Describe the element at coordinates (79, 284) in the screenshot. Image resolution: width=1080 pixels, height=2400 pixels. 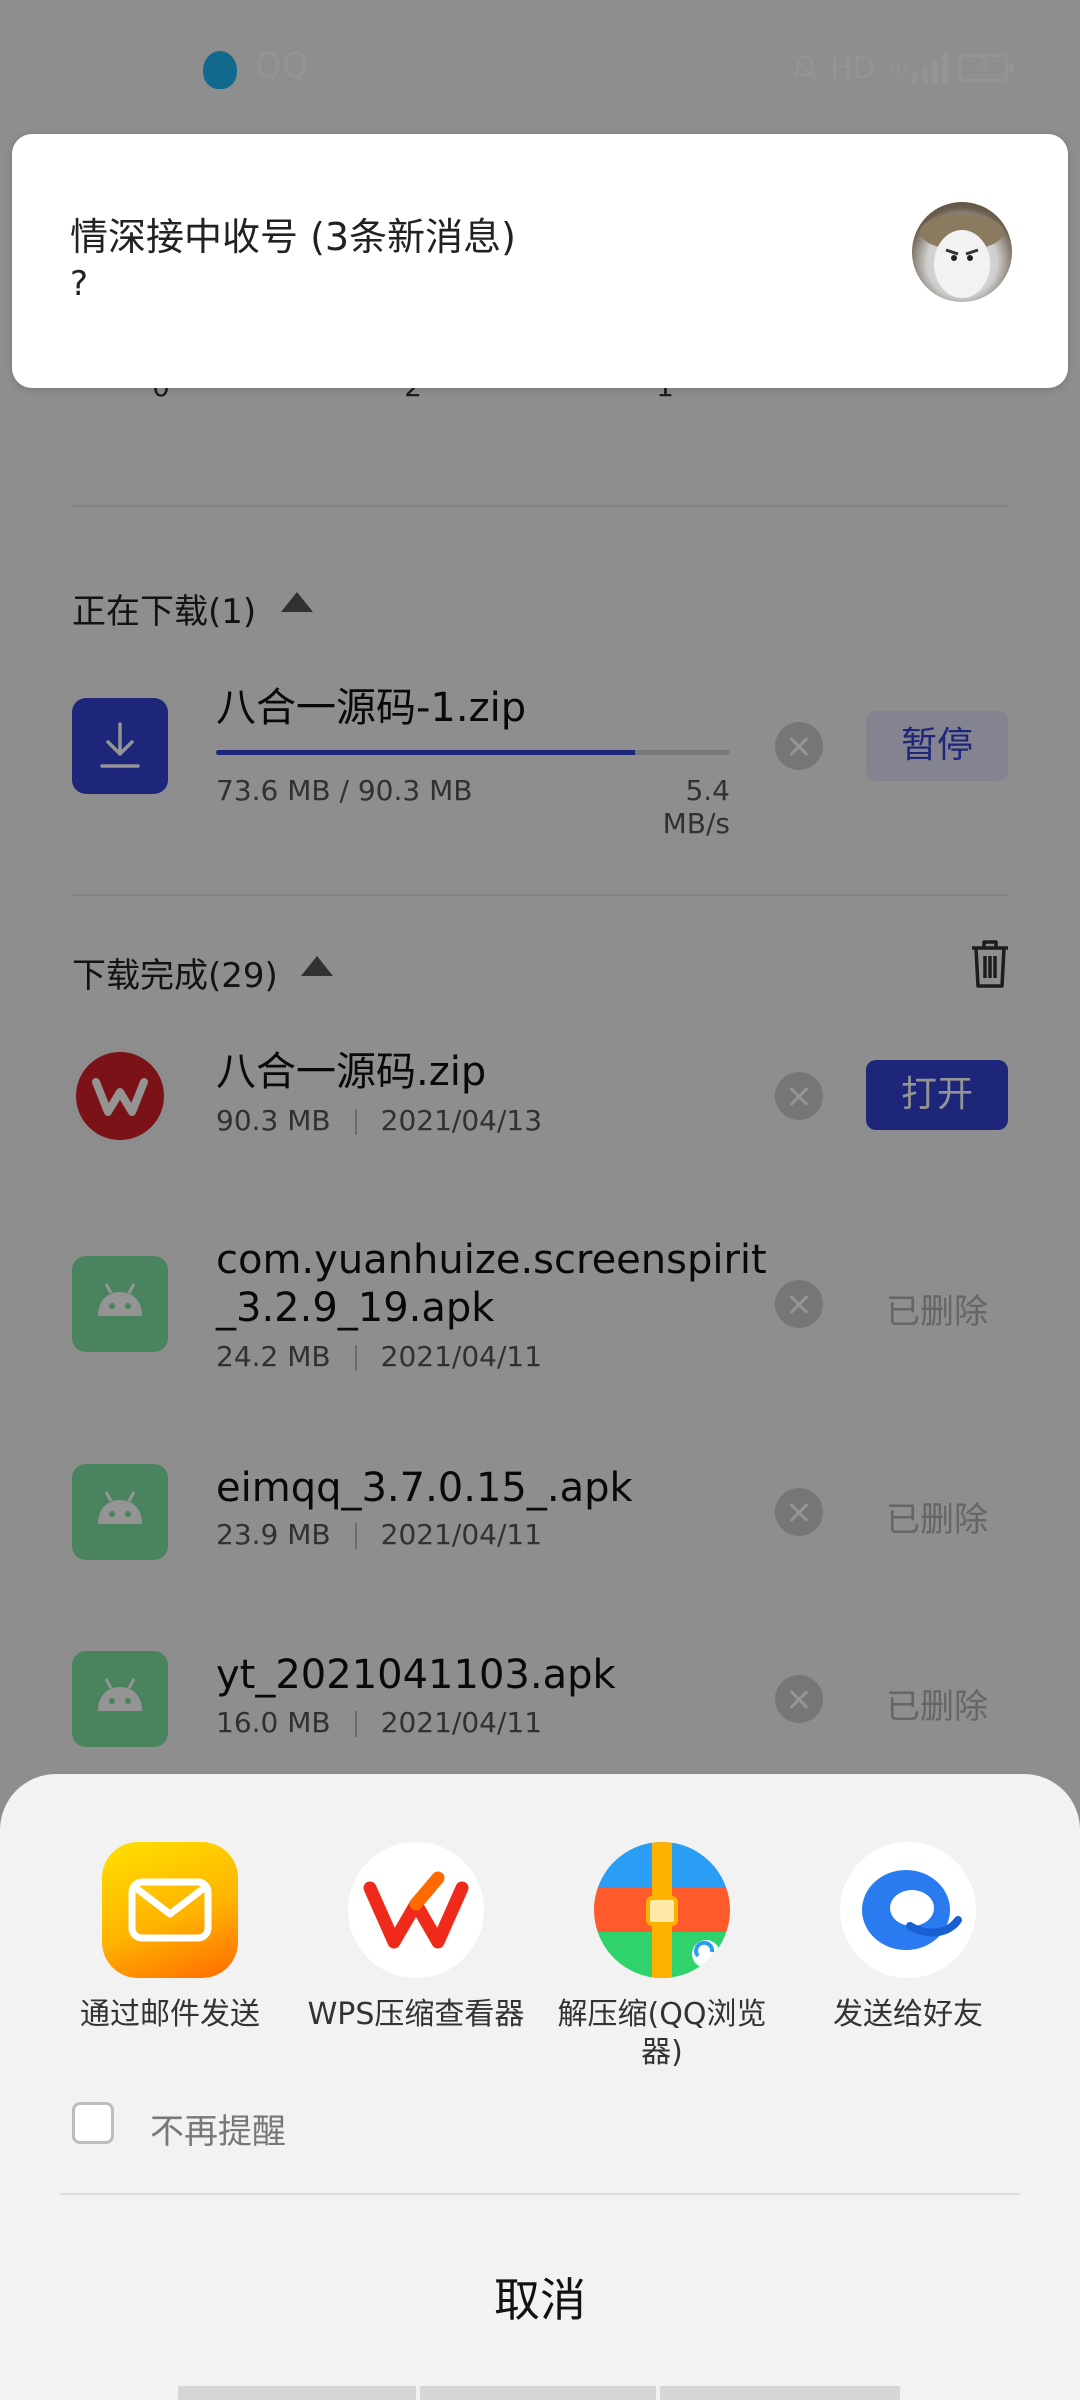
I see `notification-subtitle: ?` at that location.